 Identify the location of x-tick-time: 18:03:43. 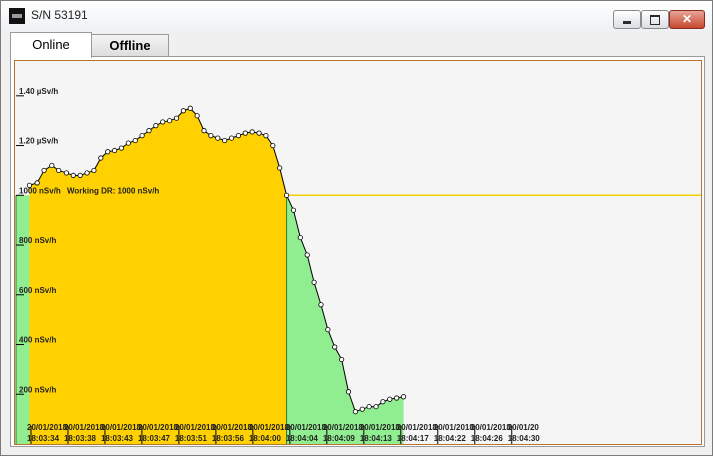
(117, 438).